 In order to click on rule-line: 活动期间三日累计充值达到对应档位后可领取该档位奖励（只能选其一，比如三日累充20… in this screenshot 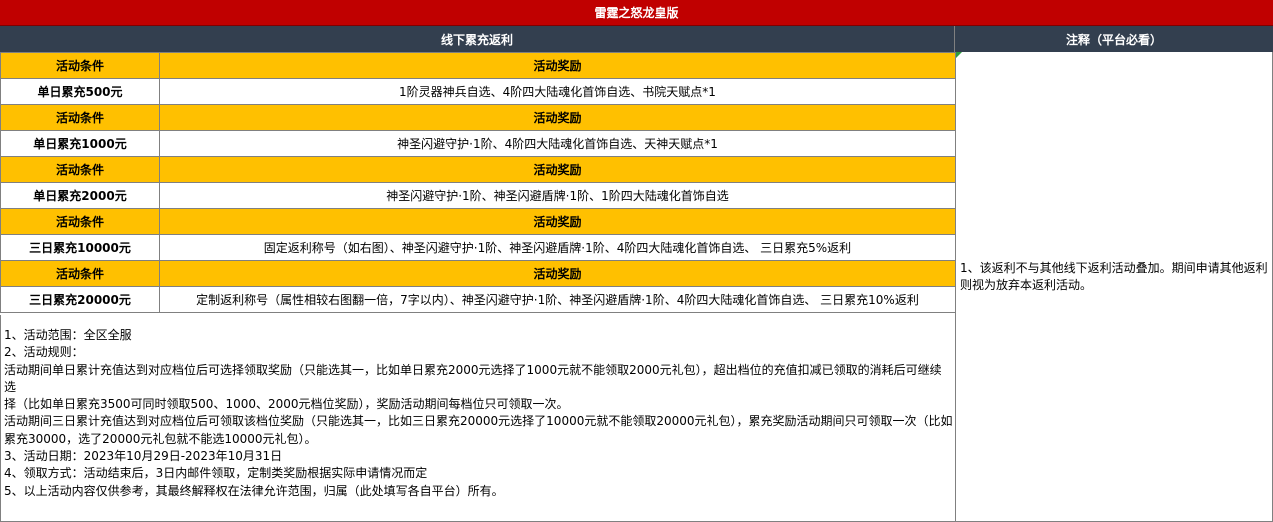, I will do `click(478, 421)`.